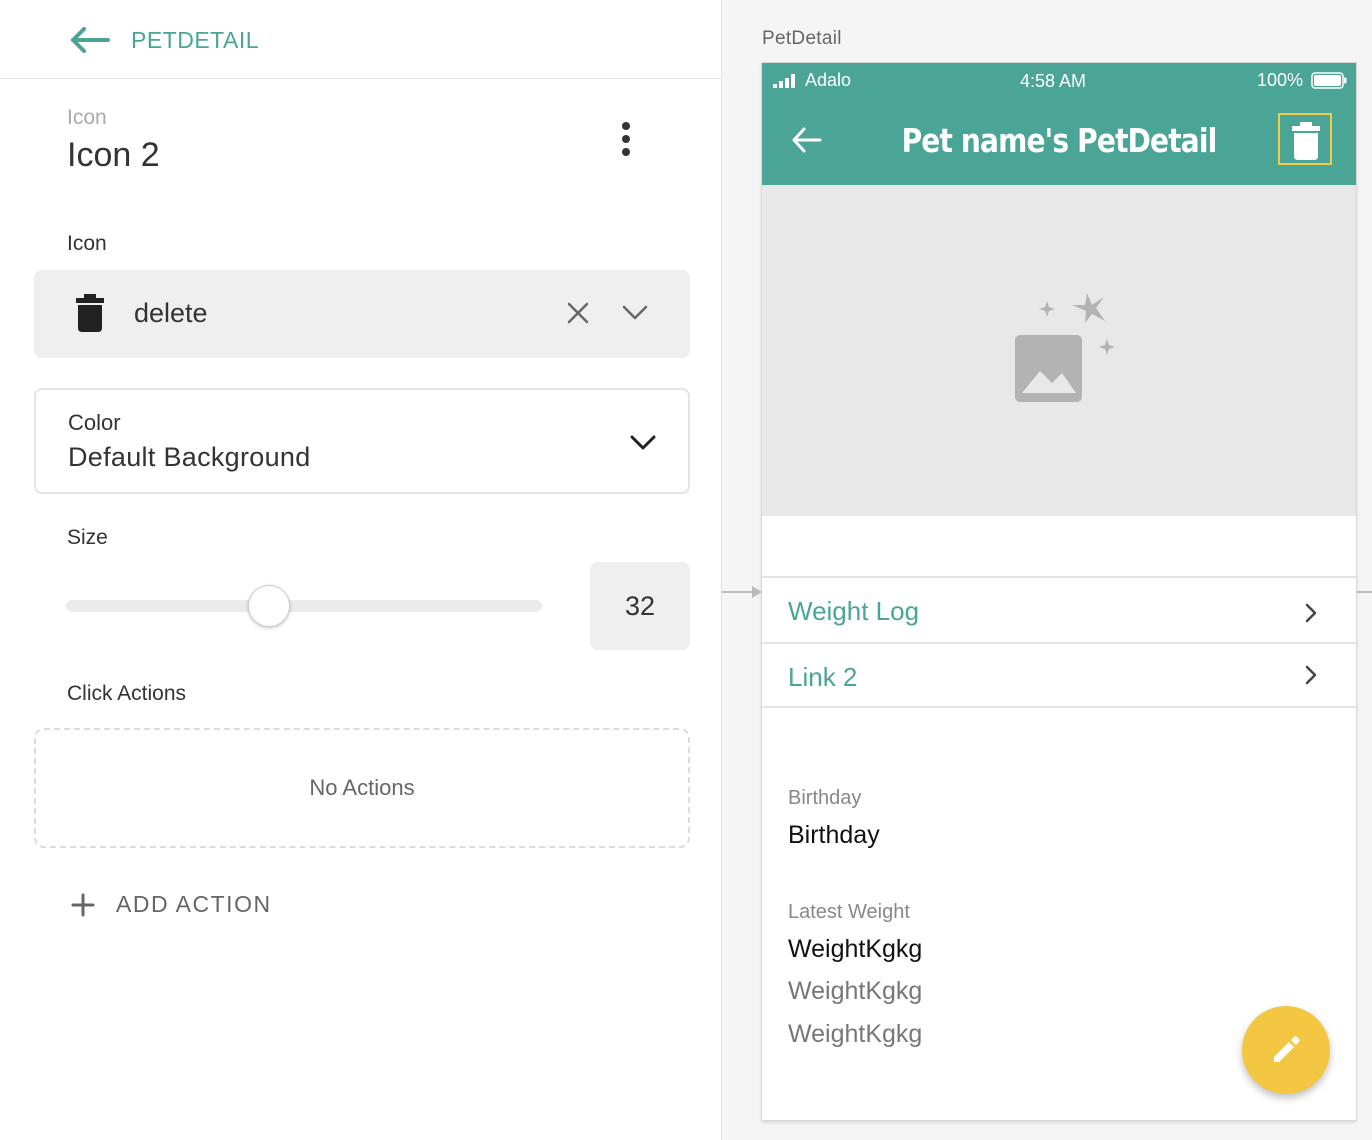 The image size is (1372, 1140). I want to click on icon-picker: delete, so click(362, 314).